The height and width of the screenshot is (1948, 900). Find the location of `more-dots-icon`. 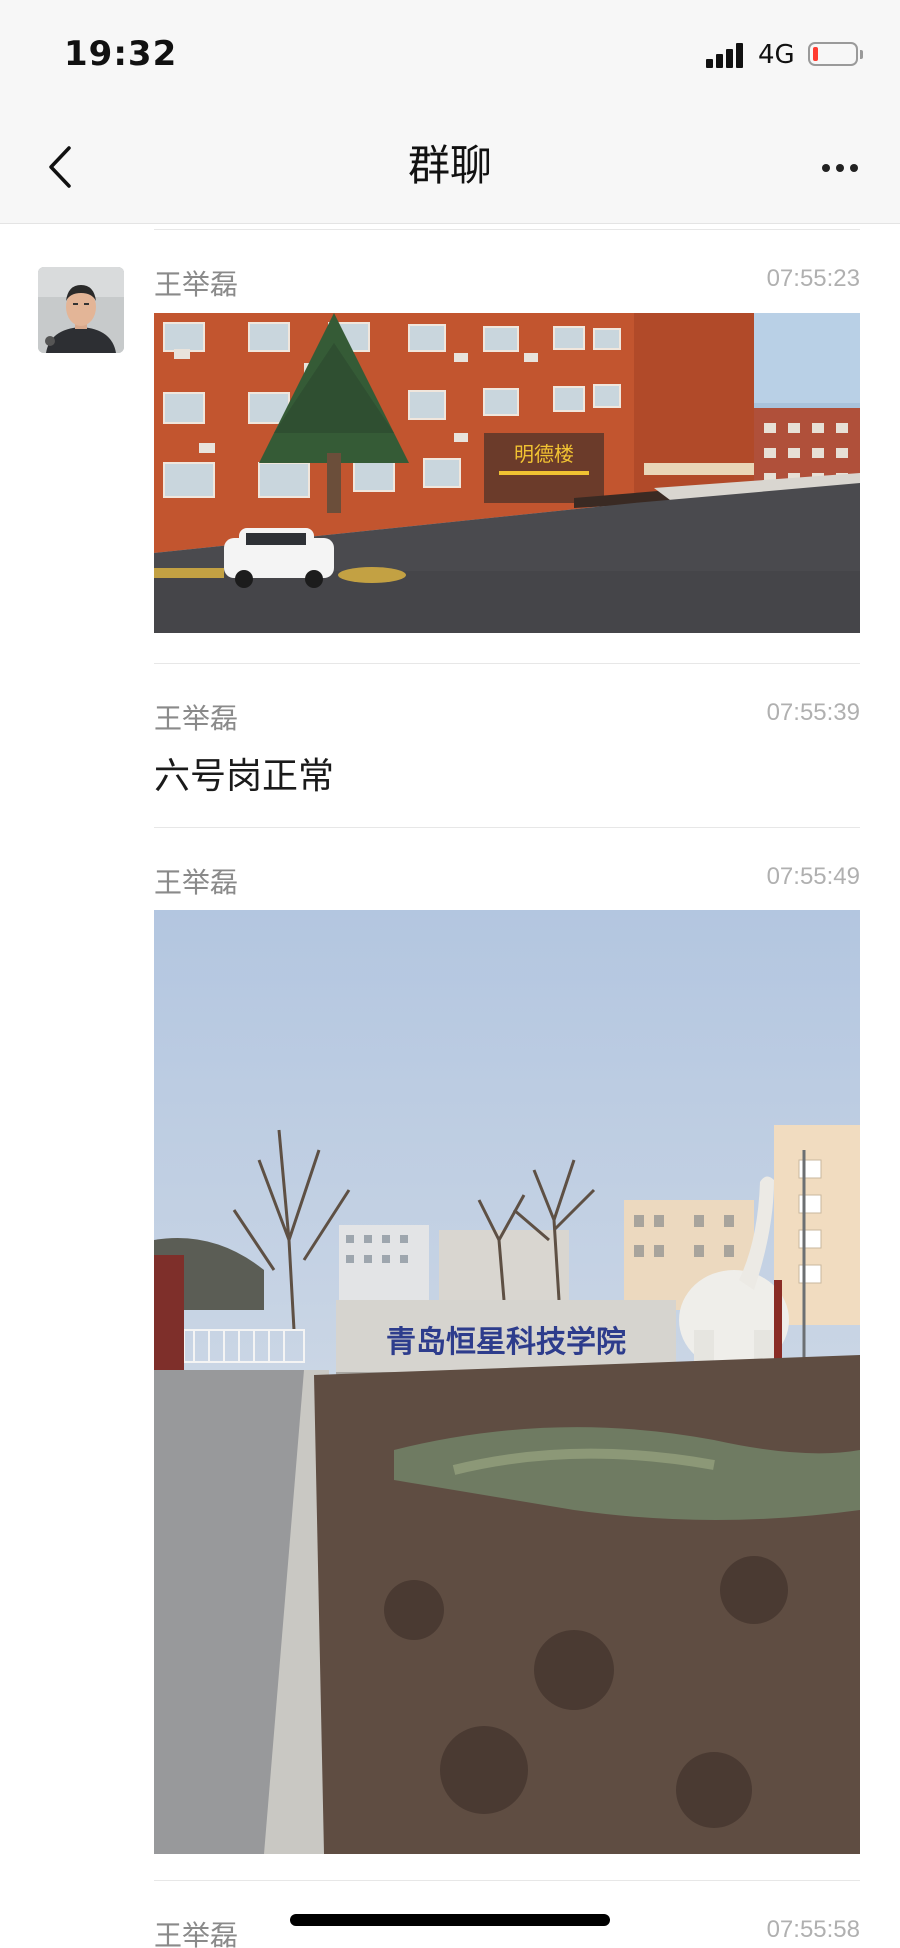

more-dots-icon is located at coordinates (826, 168).